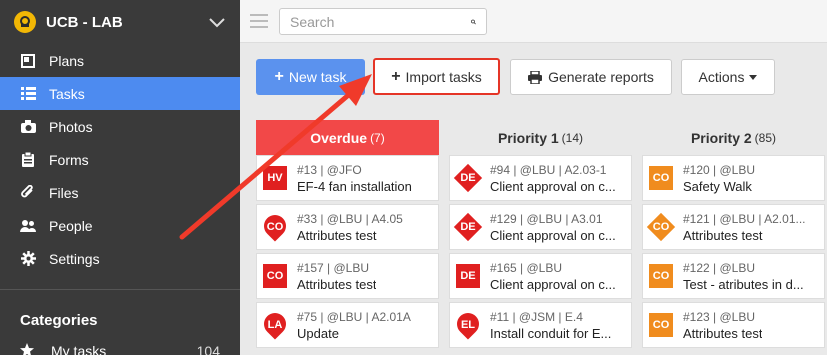 The image size is (827, 355). I want to click on caret-down-icon, so click(753, 77).